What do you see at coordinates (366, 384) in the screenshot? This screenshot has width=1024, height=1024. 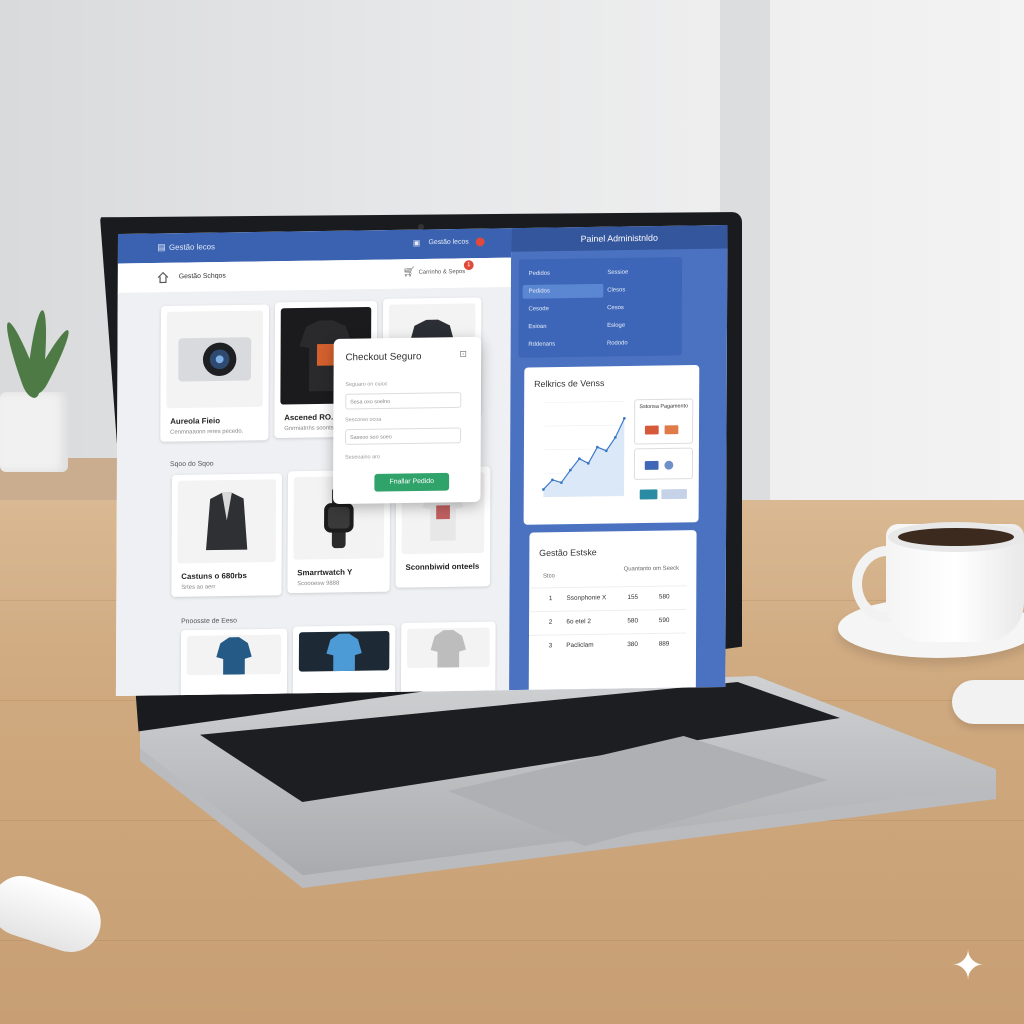 I see `field-label: Seguaro on cuioc` at bounding box center [366, 384].